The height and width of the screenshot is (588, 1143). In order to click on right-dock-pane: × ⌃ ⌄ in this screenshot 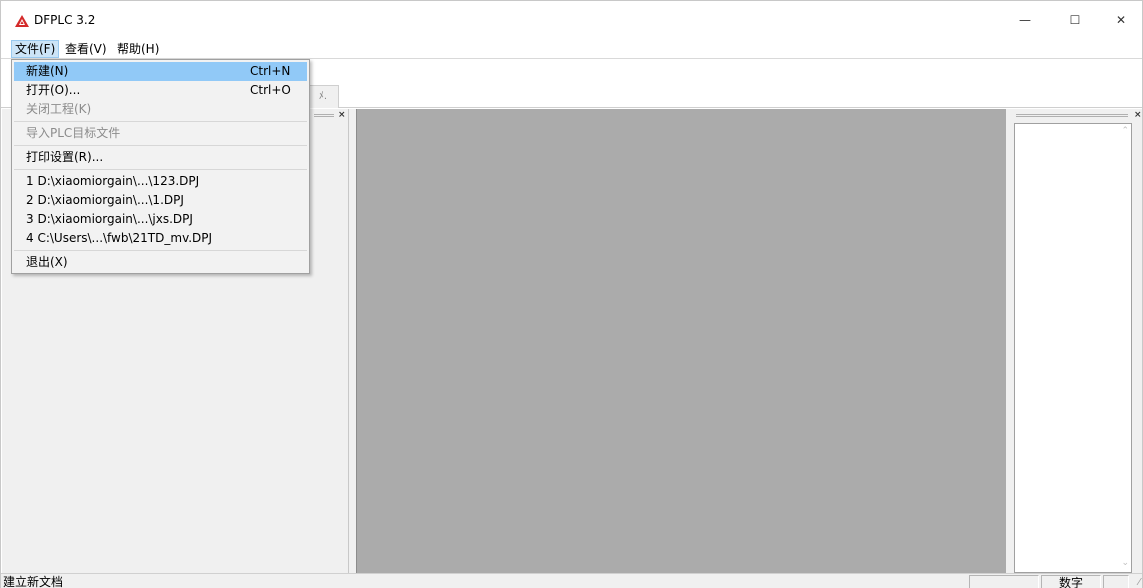, I will do `click(1074, 341)`.